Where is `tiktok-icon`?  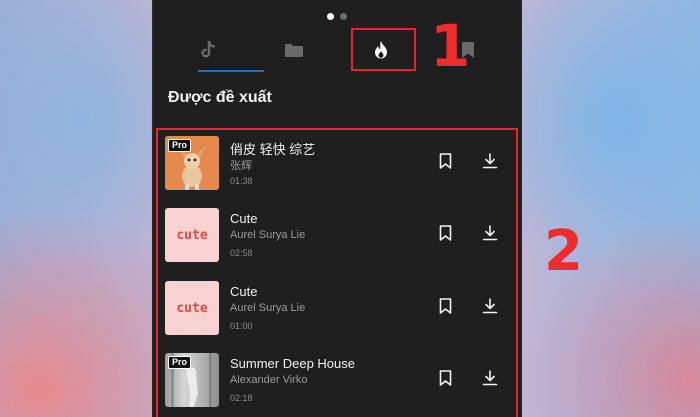
tiktok-icon is located at coordinates (208, 50).